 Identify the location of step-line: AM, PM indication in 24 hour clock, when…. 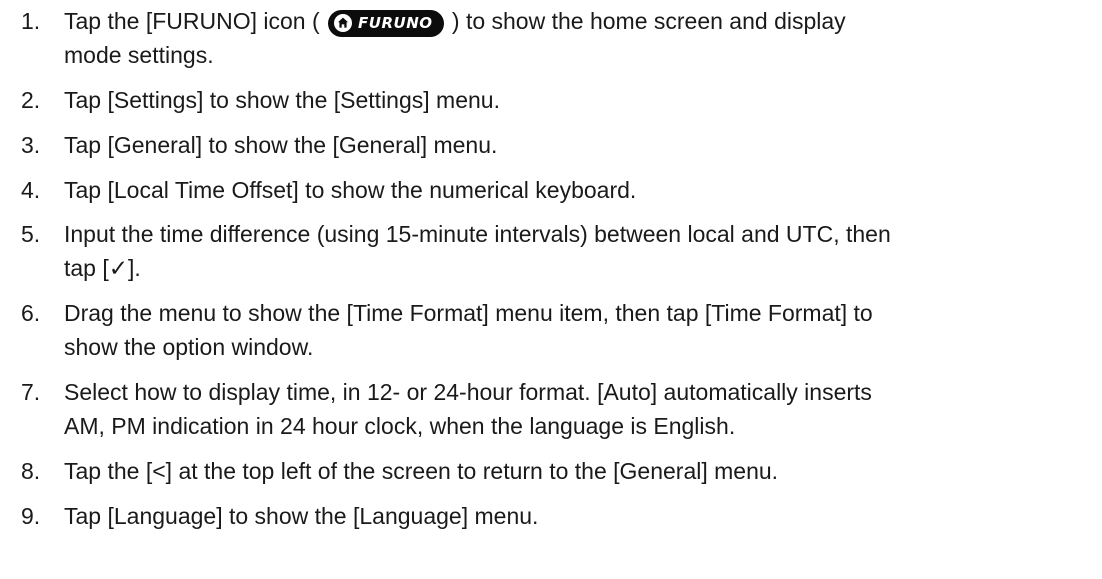
(400, 426).